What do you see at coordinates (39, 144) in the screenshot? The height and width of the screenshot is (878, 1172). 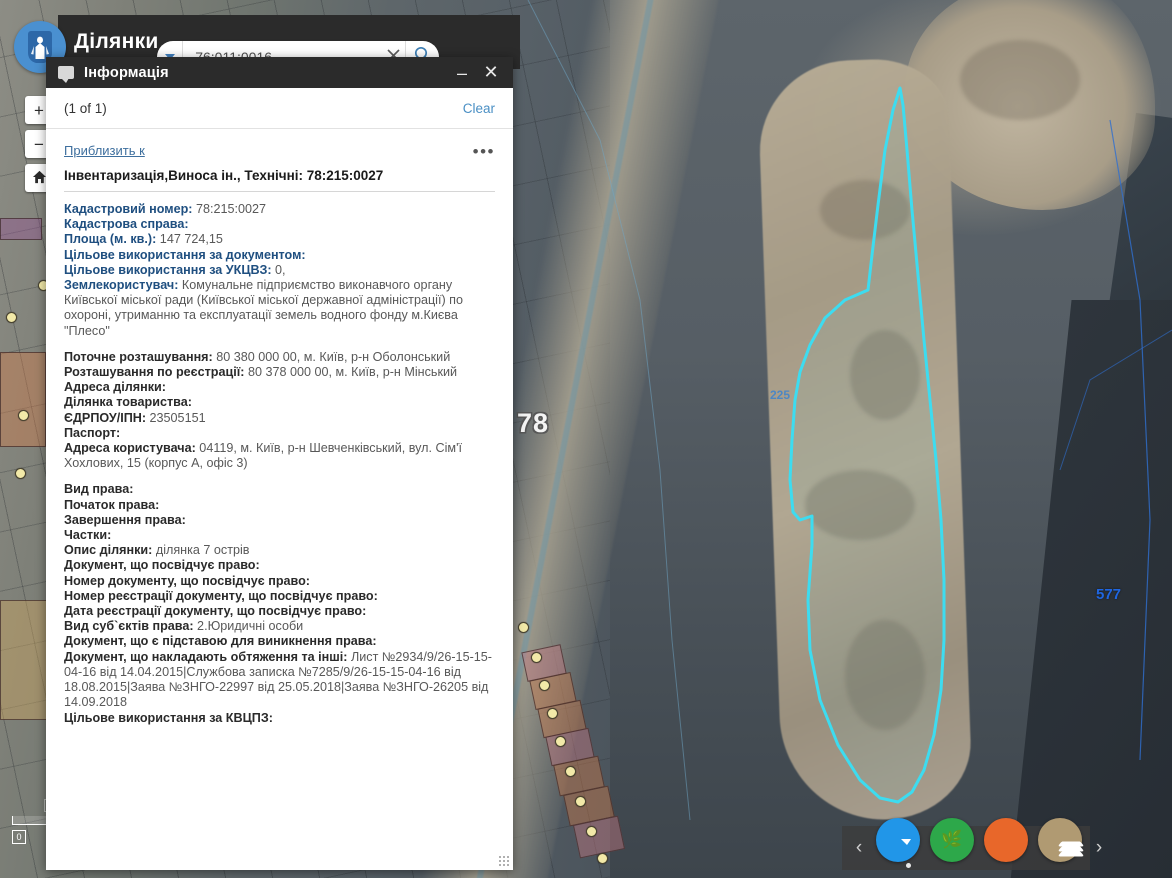 I see `minus-icon: −` at bounding box center [39, 144].